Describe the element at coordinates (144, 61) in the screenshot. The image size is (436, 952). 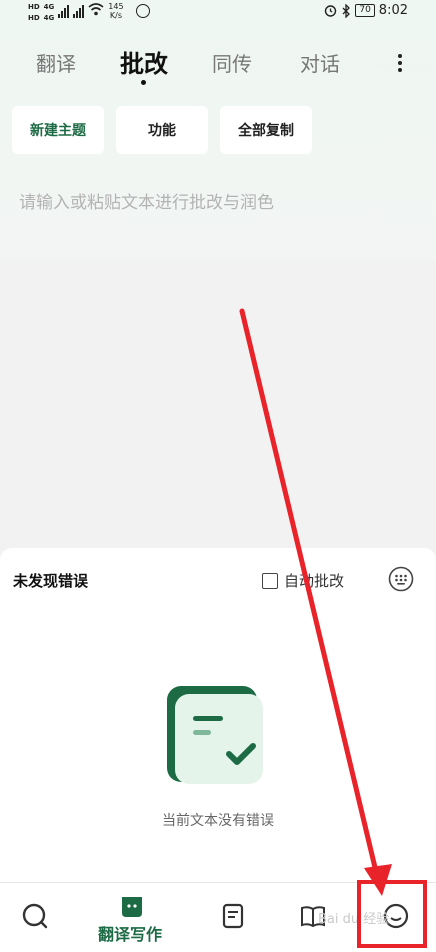
I see `tab-correct: 批改` at that location.